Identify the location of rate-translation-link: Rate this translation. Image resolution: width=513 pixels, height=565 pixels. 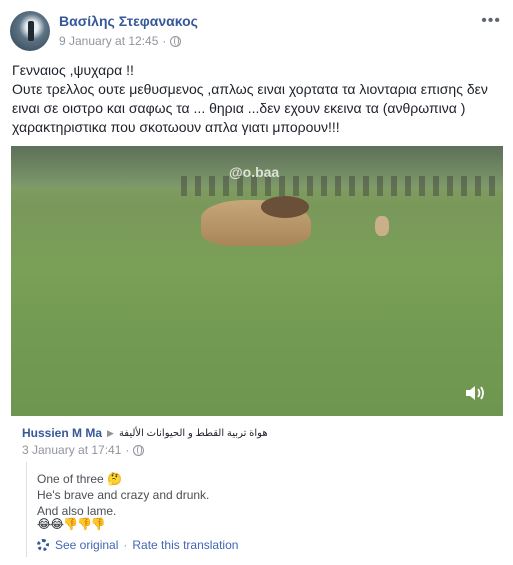
(185, 545).